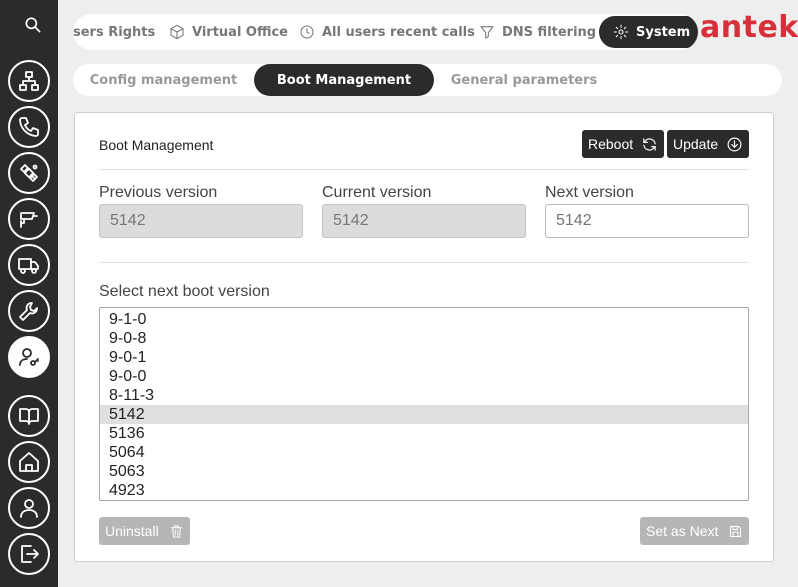  Describe the element at coordinates (649, 144) in the screenshot. I see `refresh-icon` at that location.